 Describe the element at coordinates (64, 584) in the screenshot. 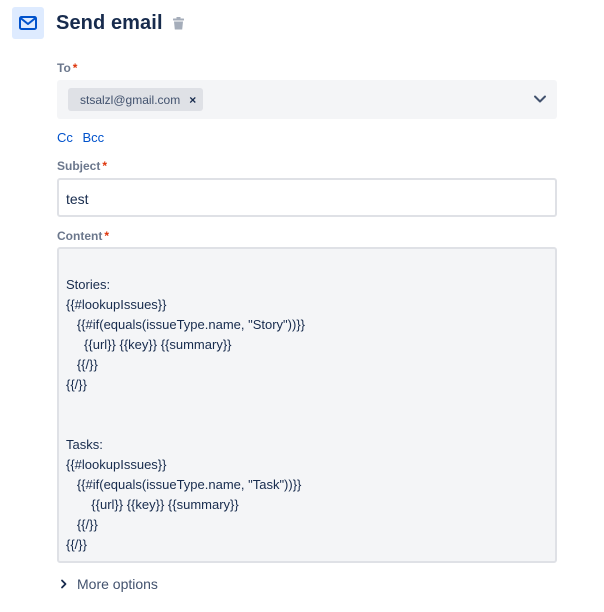

I see `chevron-right-icon` at that location.